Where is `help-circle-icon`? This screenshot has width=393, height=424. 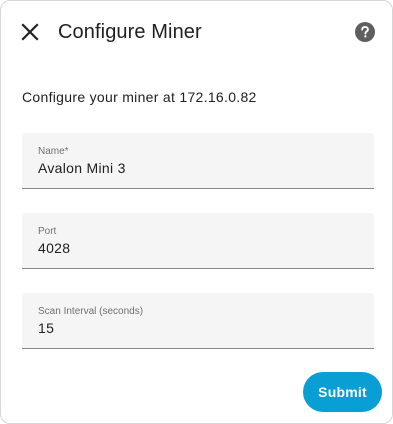
help-circle-icon is located at coordinates (365, 32).